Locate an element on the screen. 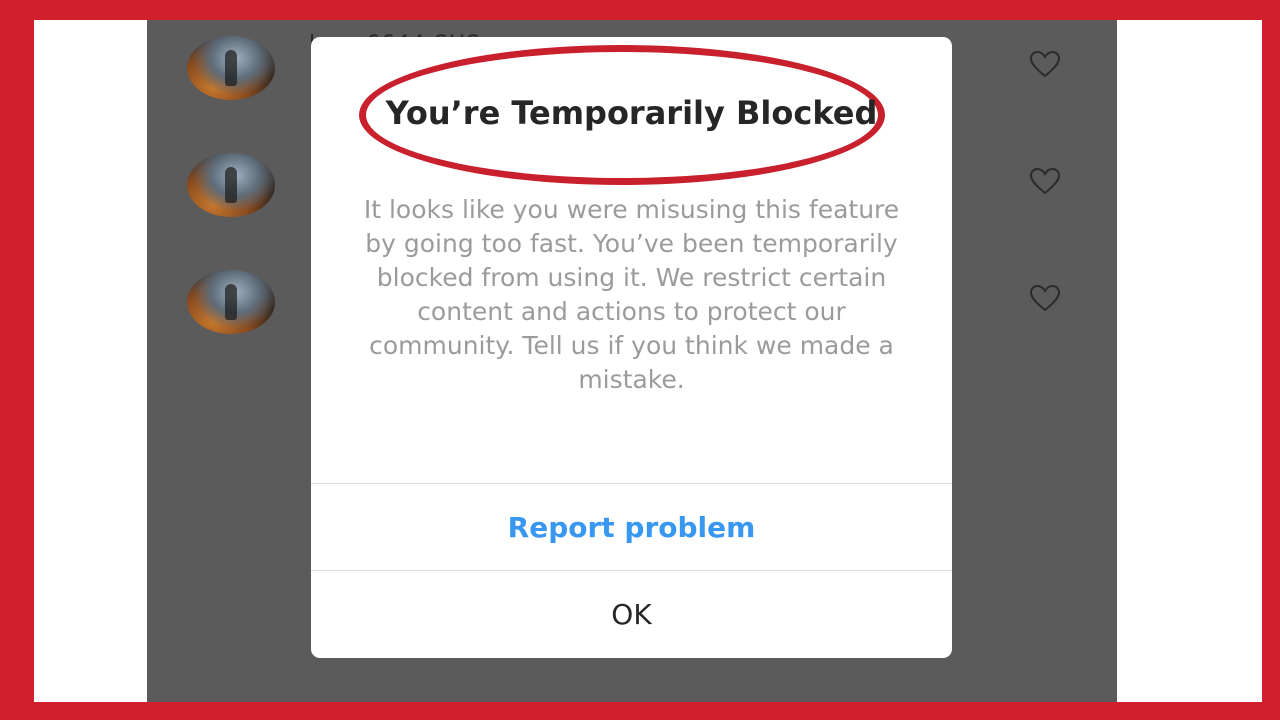  report-problem-button: Report problem is located at coordinates (631, 527).